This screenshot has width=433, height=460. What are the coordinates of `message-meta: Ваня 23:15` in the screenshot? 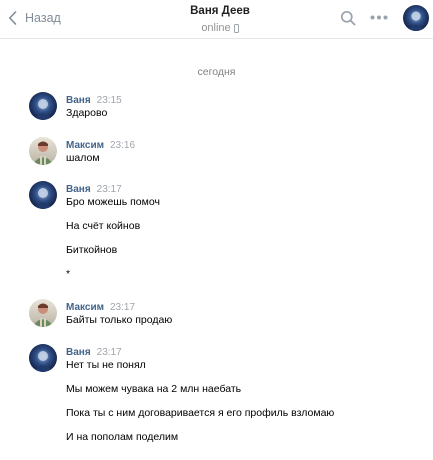 It's located at (94, 99).